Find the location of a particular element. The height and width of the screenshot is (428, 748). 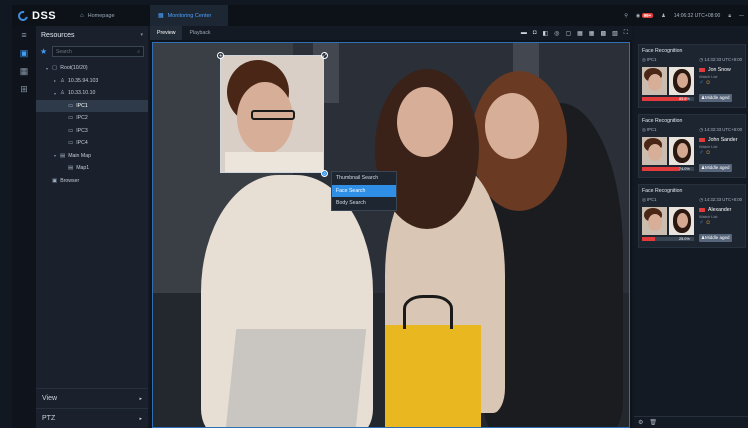

time-label: ◷ 14:32:33 UTC+8:00 is located at coordinates (720, 199).